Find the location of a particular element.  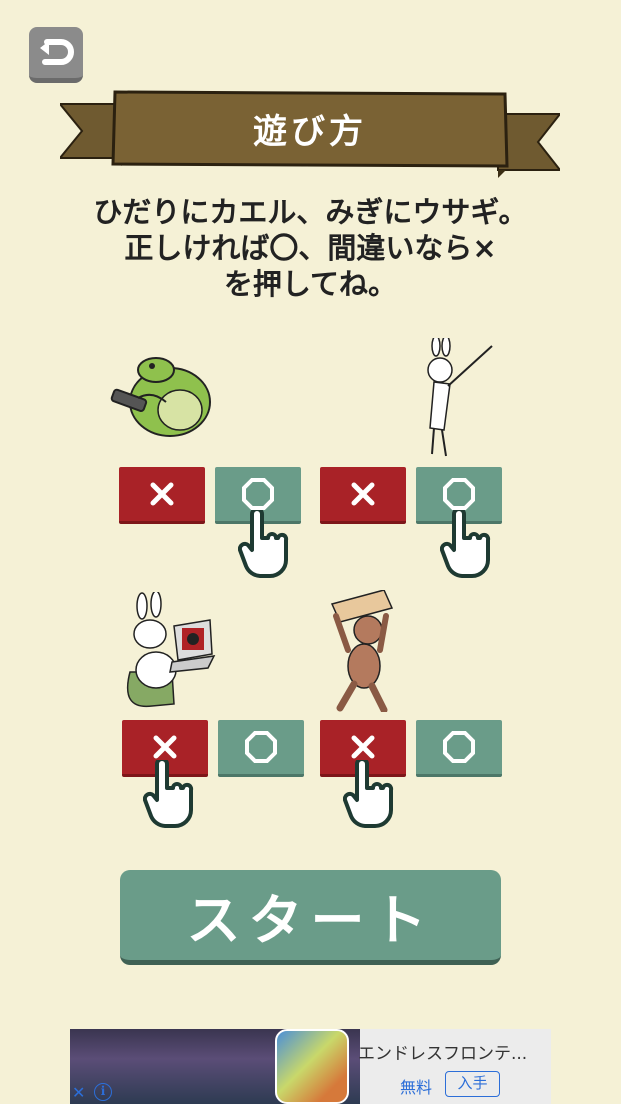

start-button-label: スタート is located at coordinates (310, 920).